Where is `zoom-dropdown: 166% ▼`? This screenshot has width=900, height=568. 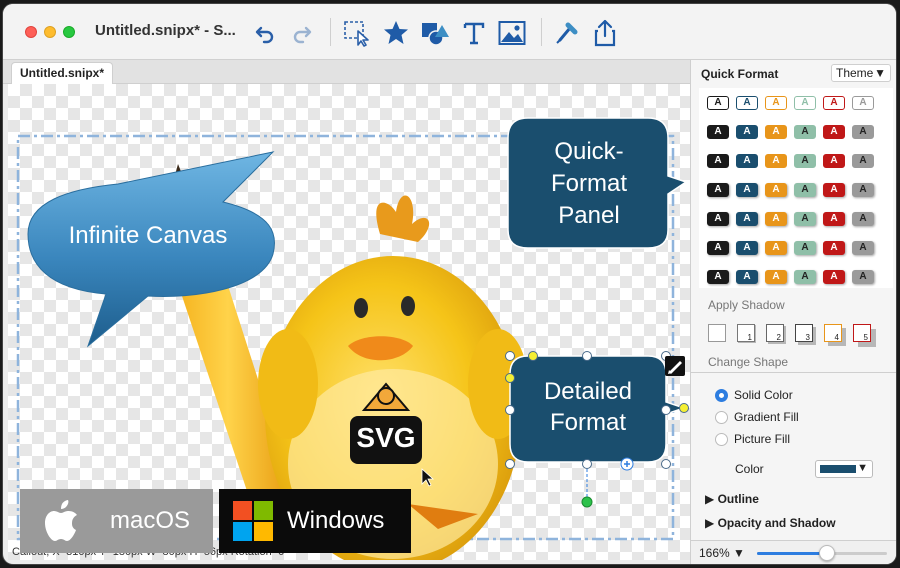
zoom-dropdown: 166% ▼ is located at coordinates (722, 553).